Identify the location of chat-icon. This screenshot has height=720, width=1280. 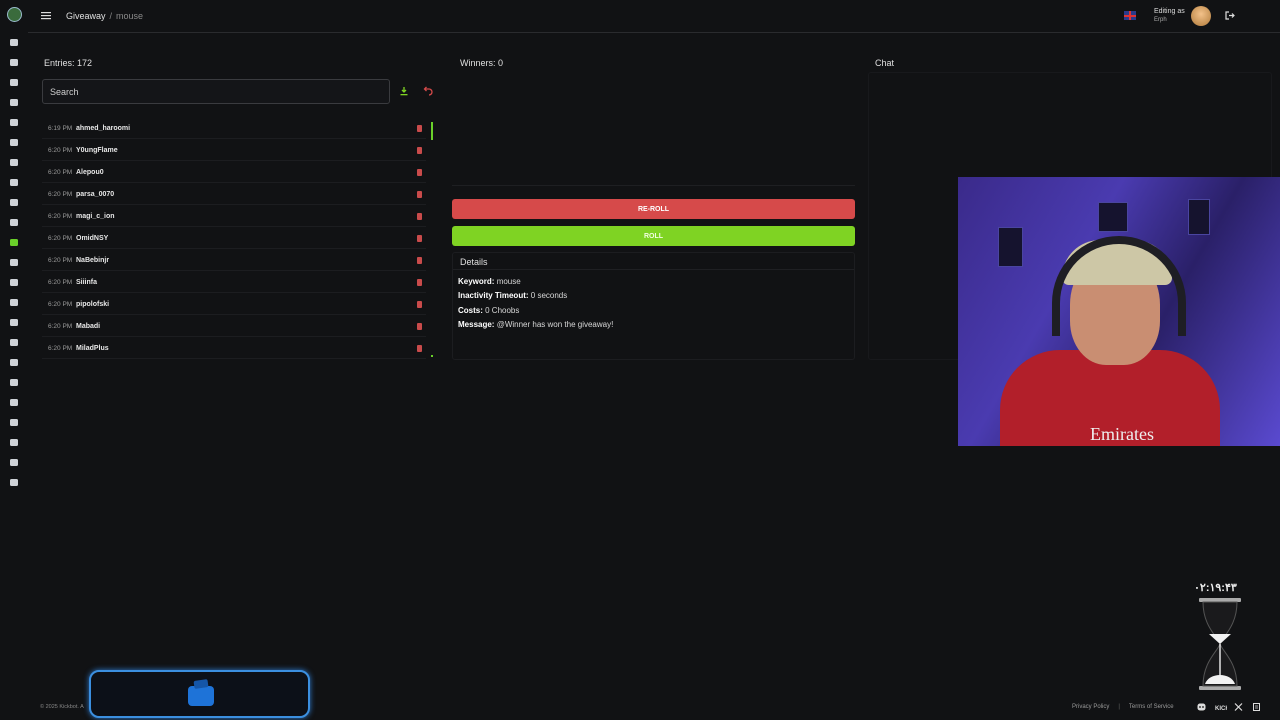
(14, 122).